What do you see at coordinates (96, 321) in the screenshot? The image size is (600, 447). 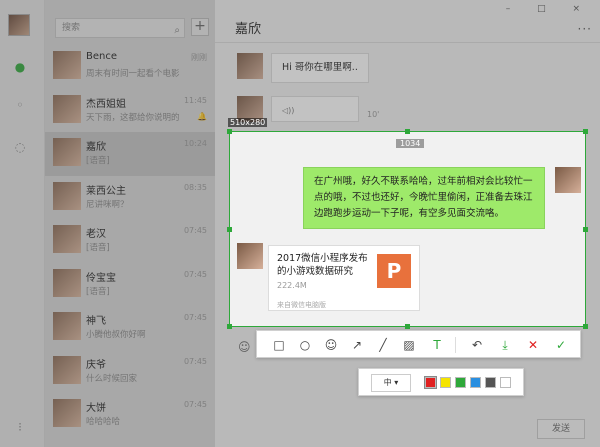 I see `contact-name: 神飞` at bounding box center [96, 321].